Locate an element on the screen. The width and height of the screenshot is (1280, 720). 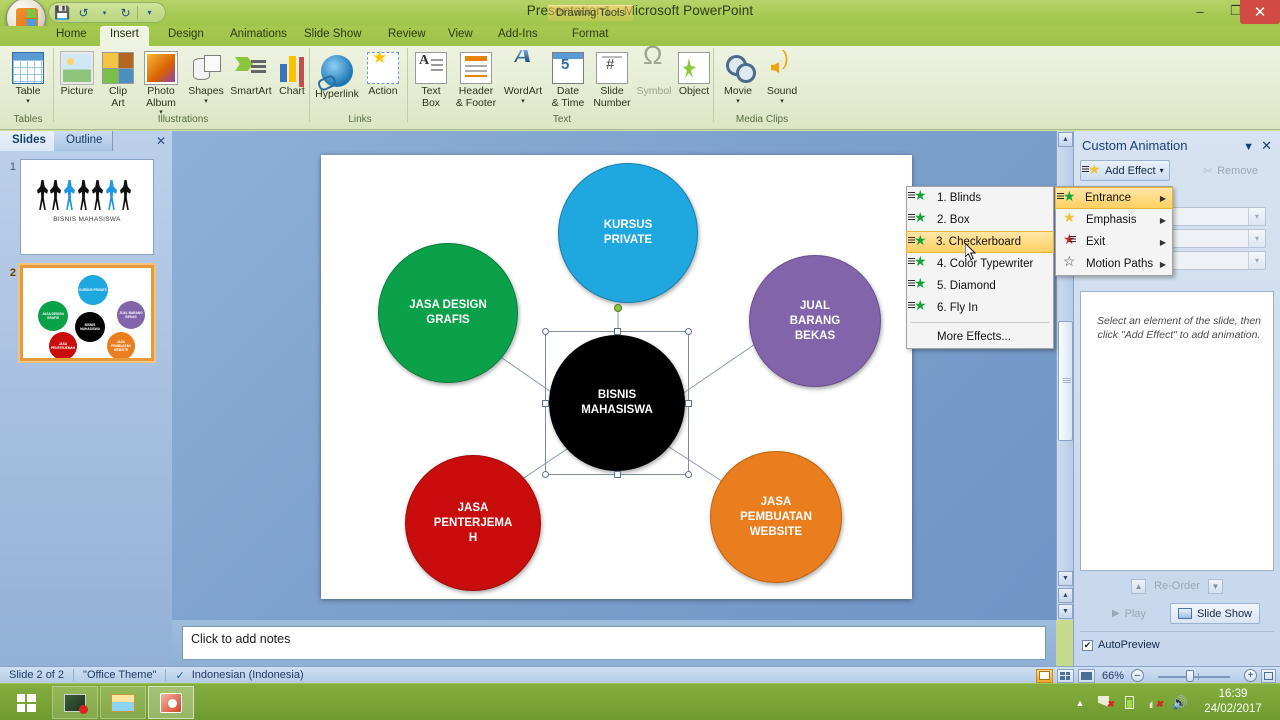
minimize-button: – is located at coordinates (1200, 11).